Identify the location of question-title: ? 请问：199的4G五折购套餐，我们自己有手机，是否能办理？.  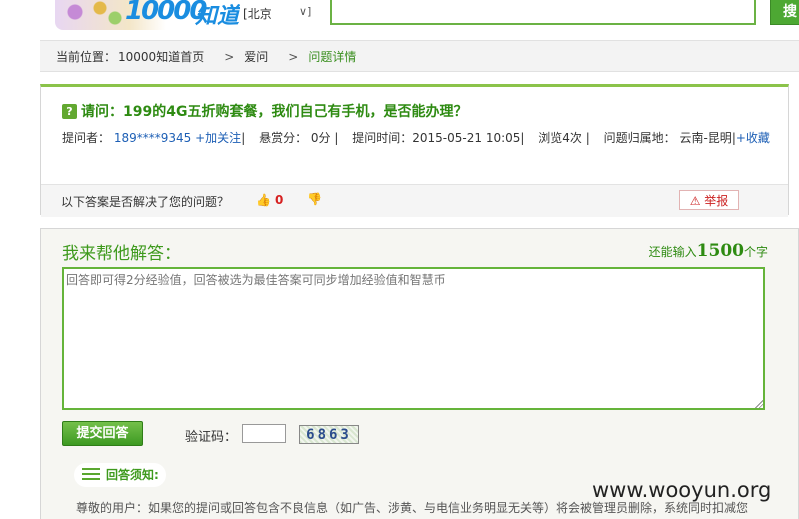
(264, 111).